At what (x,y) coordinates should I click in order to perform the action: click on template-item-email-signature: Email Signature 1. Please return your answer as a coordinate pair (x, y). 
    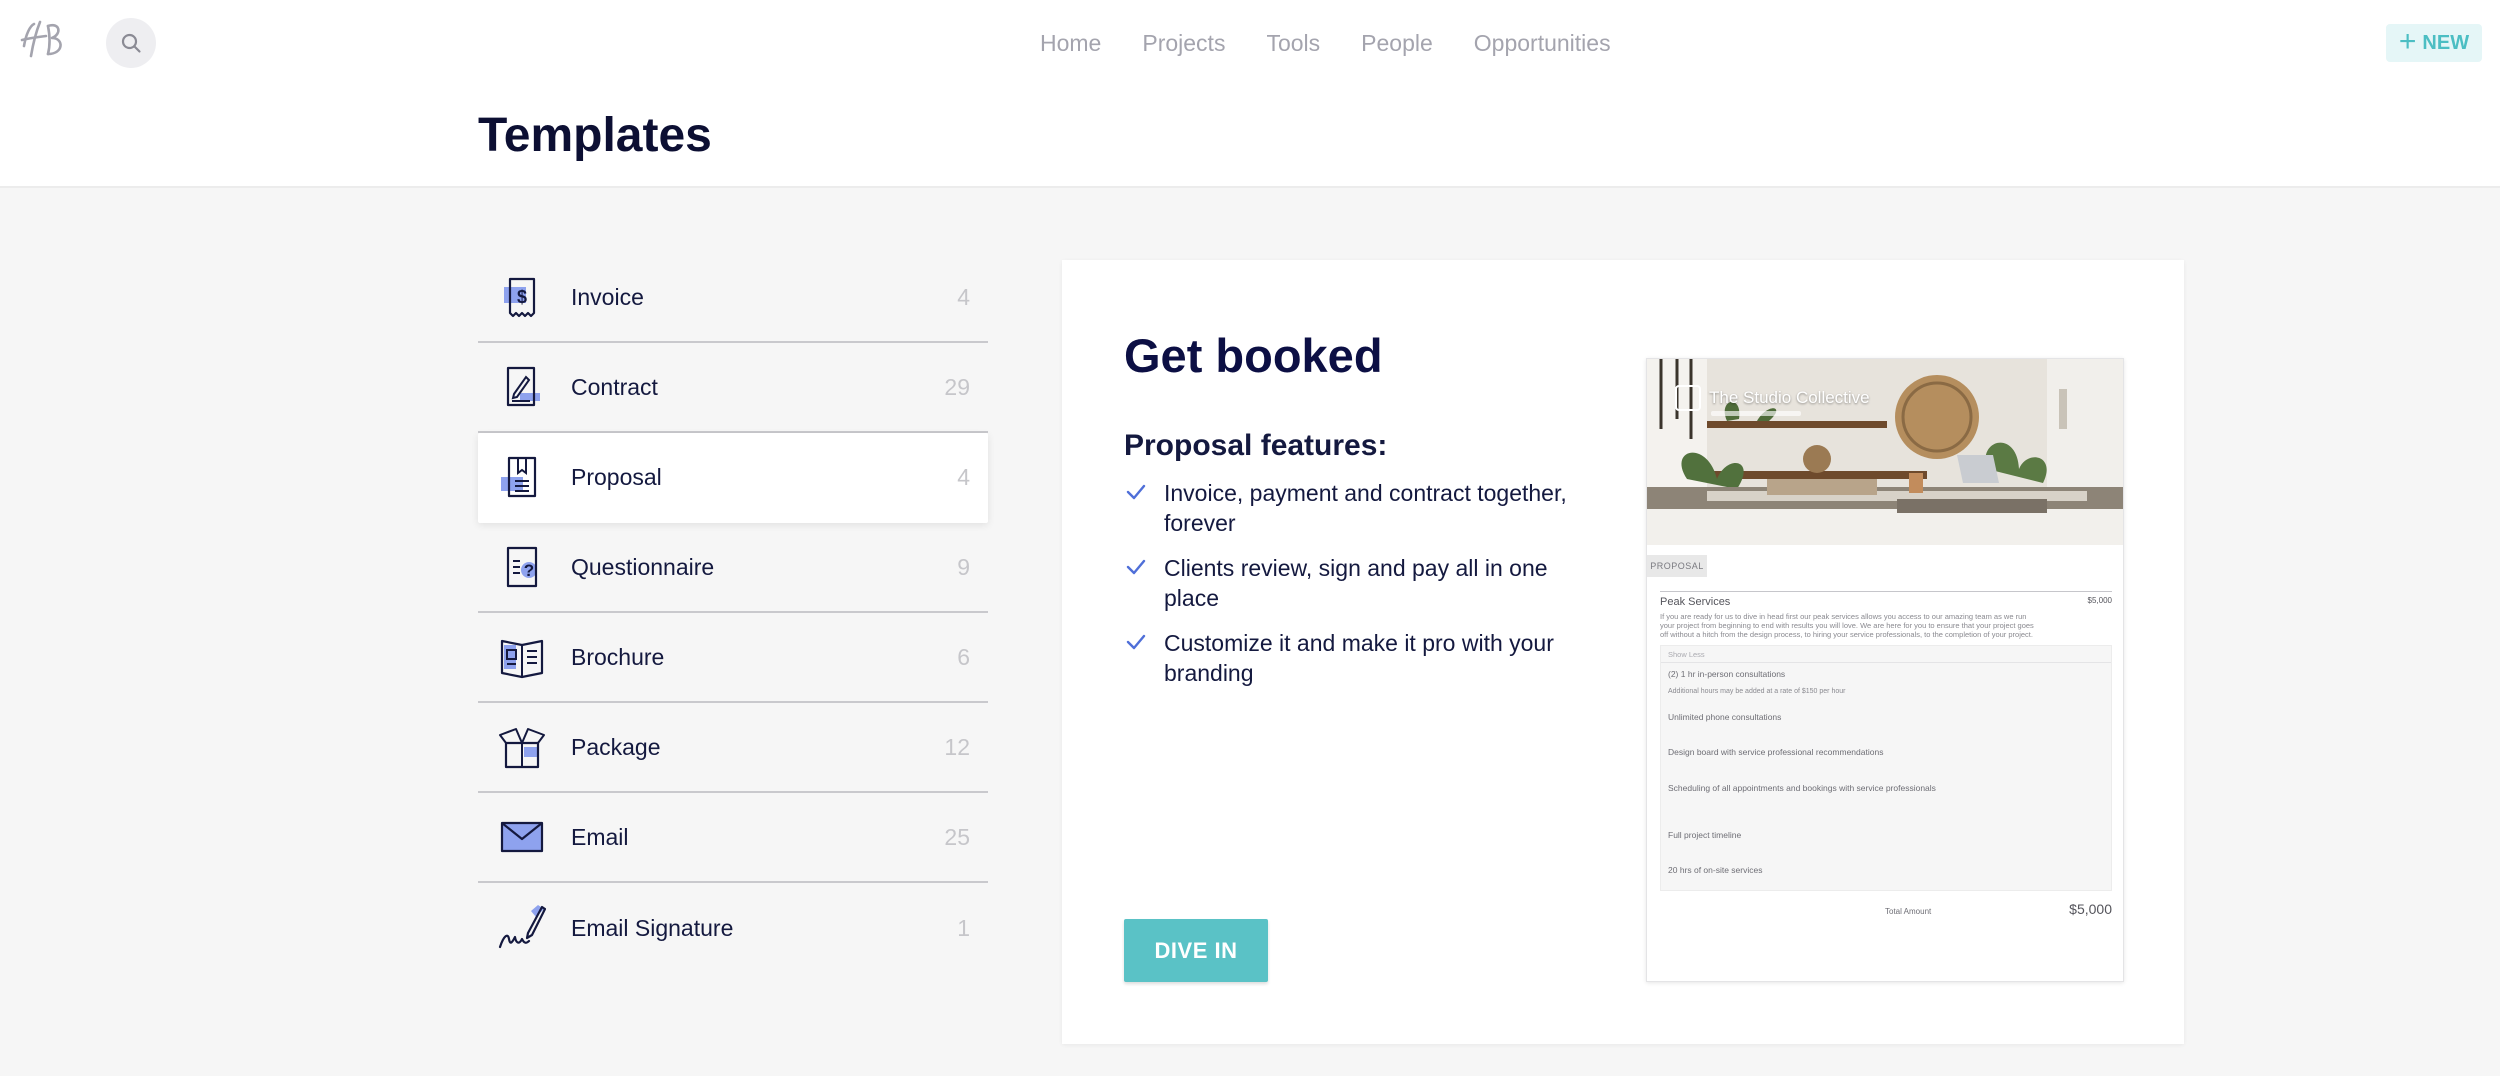
    Looking at the image, I should click on (733, 928).